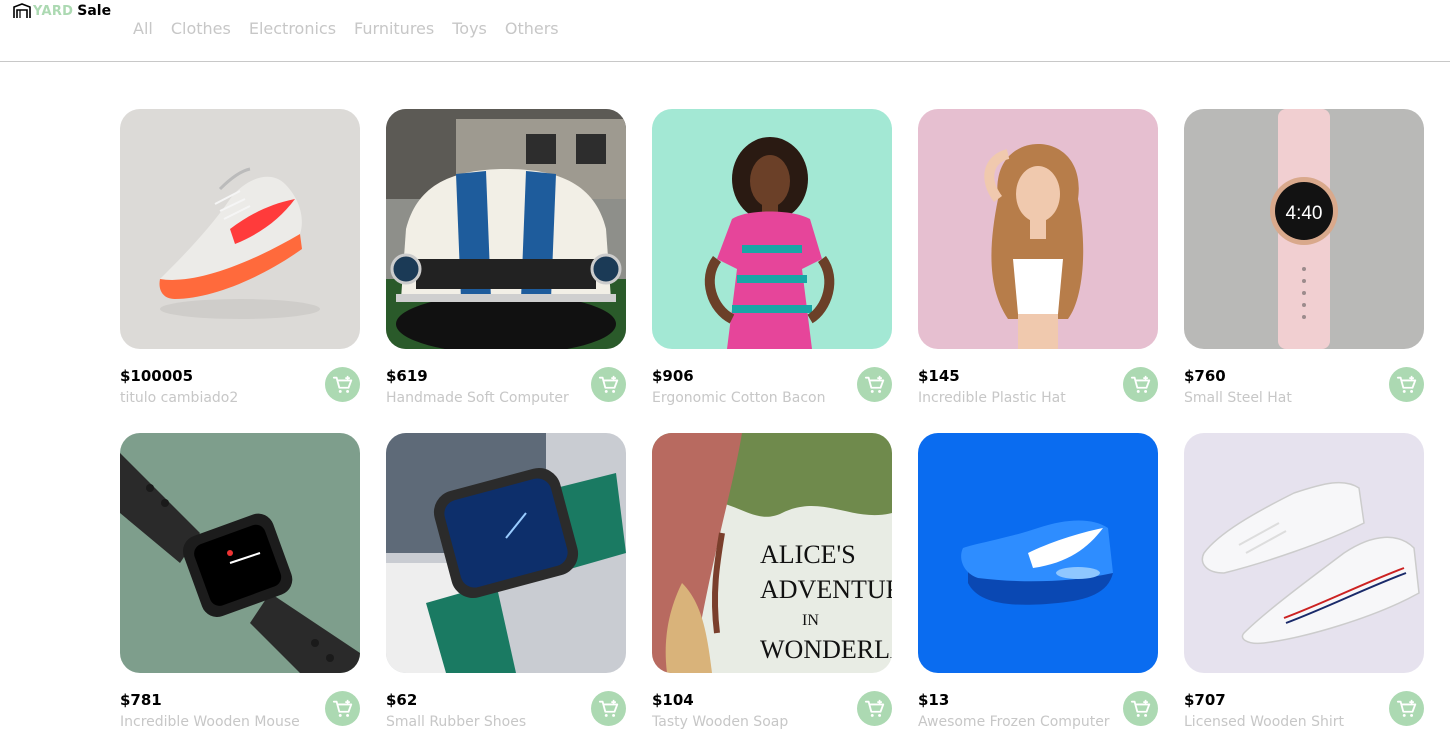  What do you see at coordinates (532, 28) in the screenshot?
I see `nav-item-others: Others` at bounding box center [532, 28].